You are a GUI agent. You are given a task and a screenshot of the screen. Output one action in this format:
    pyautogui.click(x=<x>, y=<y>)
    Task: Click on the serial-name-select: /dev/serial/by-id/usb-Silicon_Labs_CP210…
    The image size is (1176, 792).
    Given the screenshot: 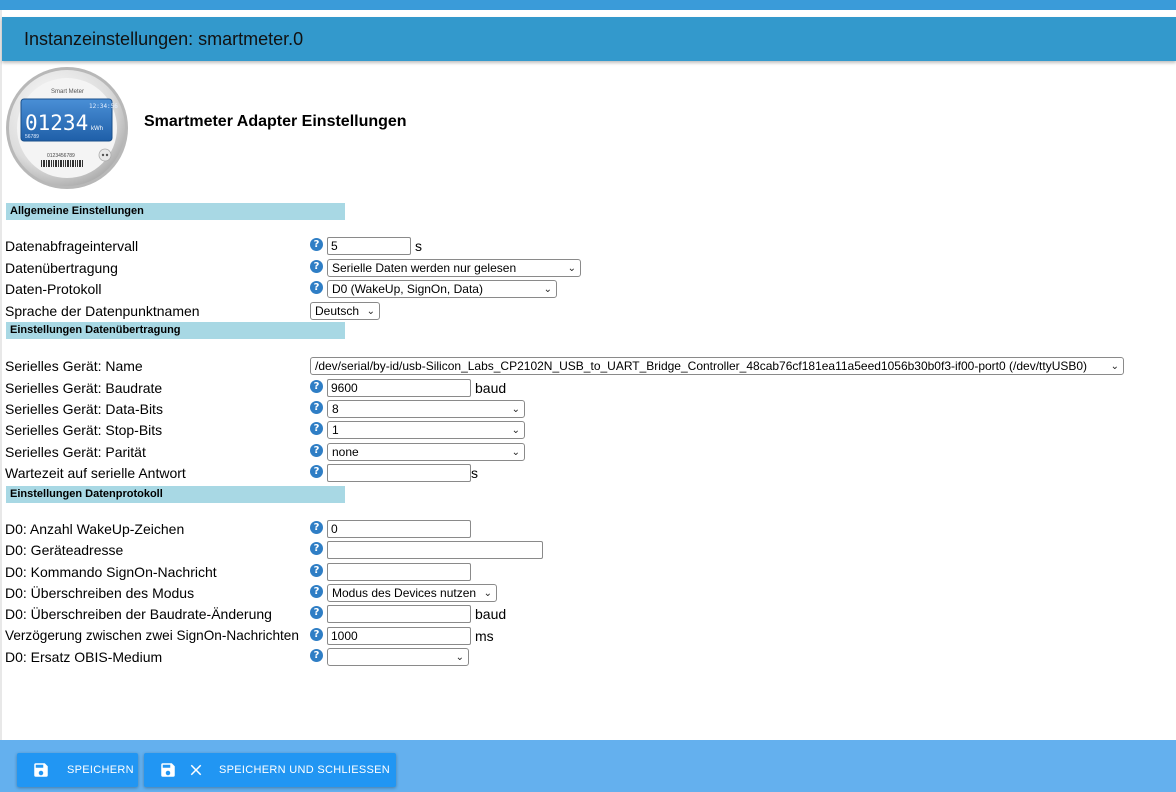 What is the action you would take?
    pyautogui.click(x=717, y=366)
    